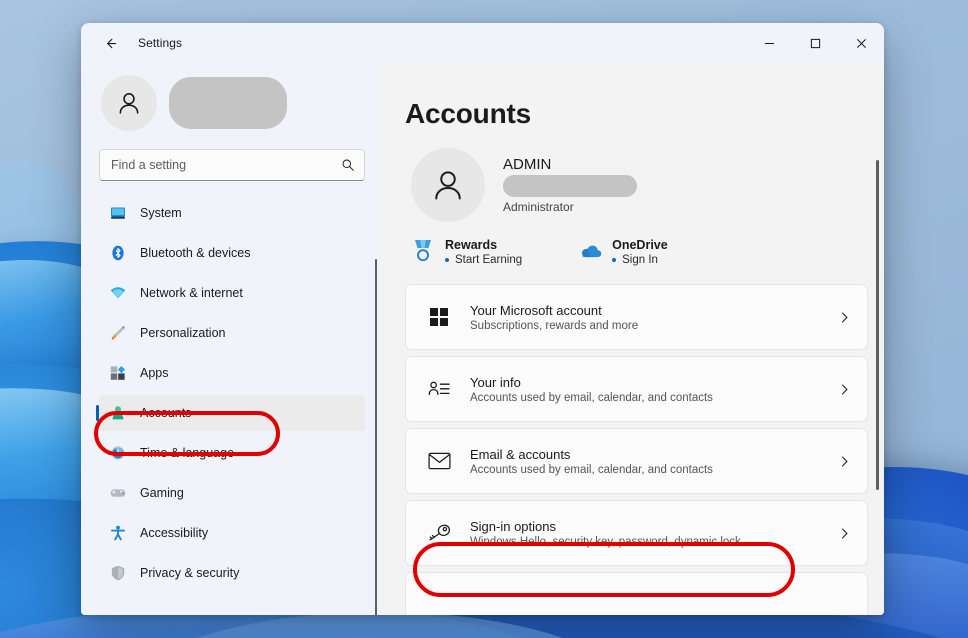 This screenshot has width=968, height=638. I want to click on card-partial-next, so click(636, 593).